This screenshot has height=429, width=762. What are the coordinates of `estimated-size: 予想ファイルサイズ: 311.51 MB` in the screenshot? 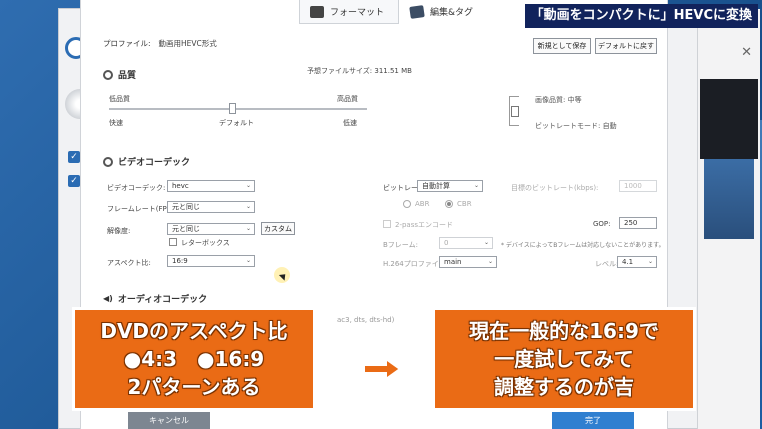 It's located at (359, 71).